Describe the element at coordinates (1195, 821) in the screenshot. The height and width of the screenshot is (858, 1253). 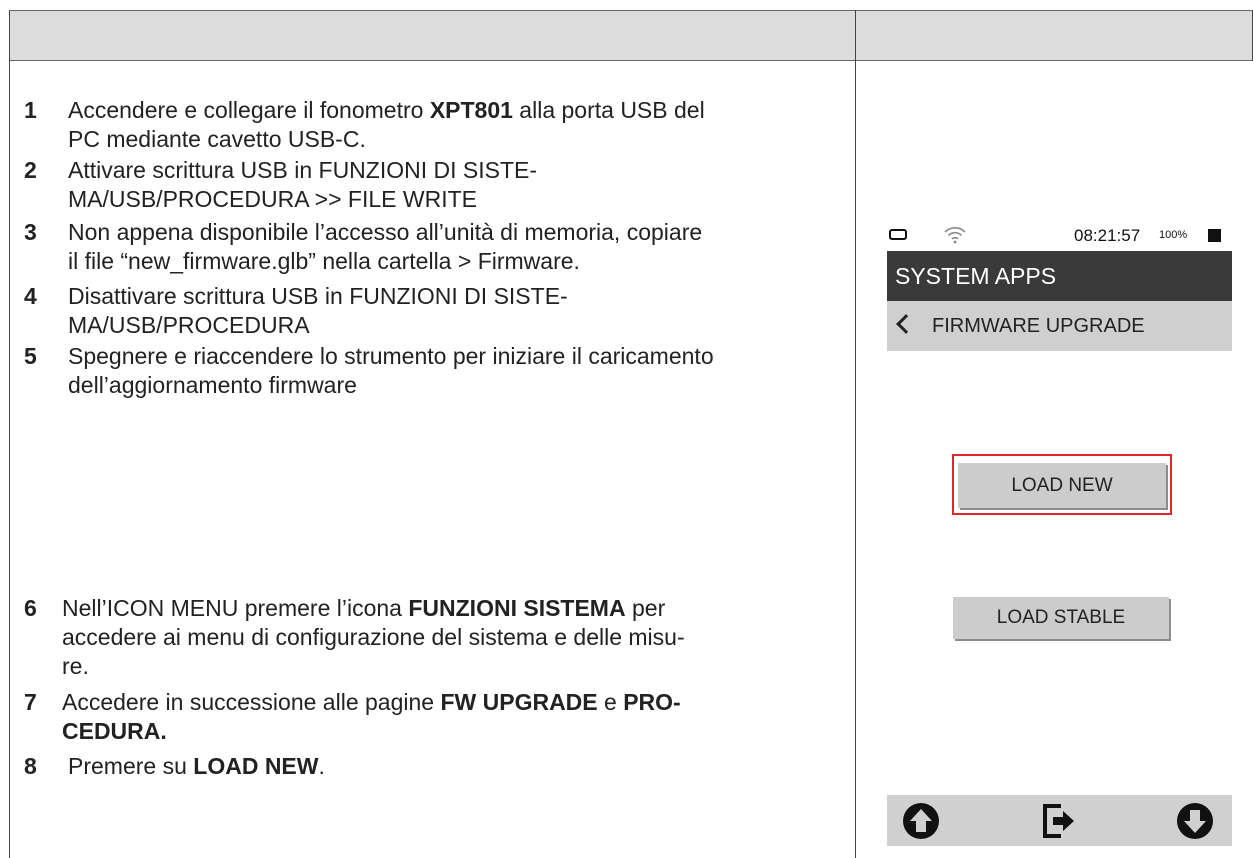
I see `arrow-down-icon` at that location.